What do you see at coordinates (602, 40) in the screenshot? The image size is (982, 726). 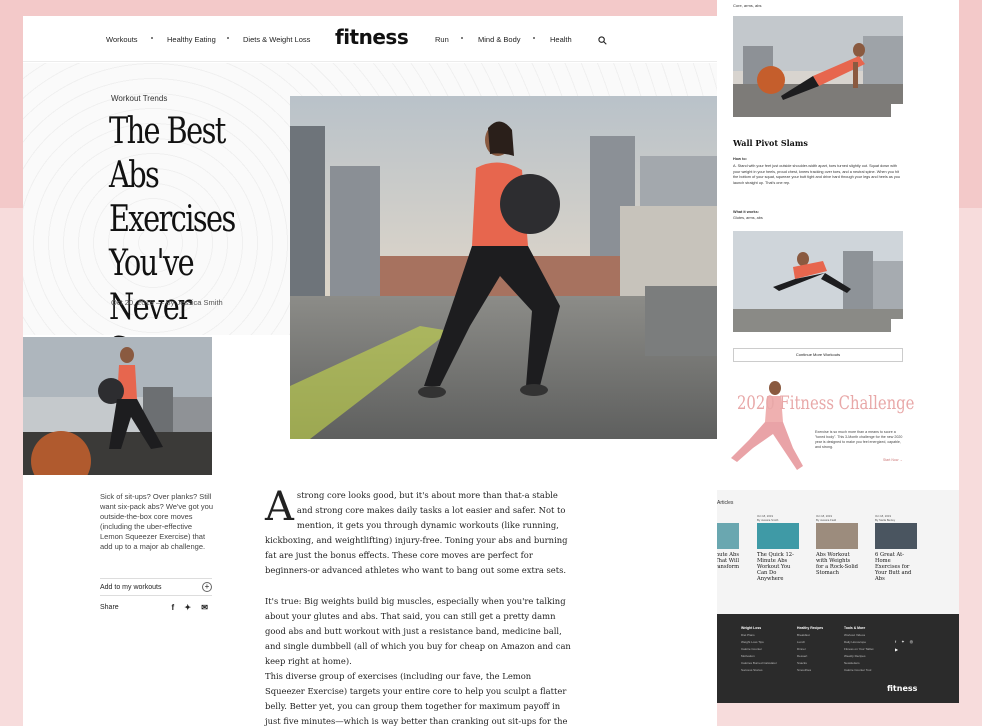 I see `search-icon` at bounding box center [602, 40].